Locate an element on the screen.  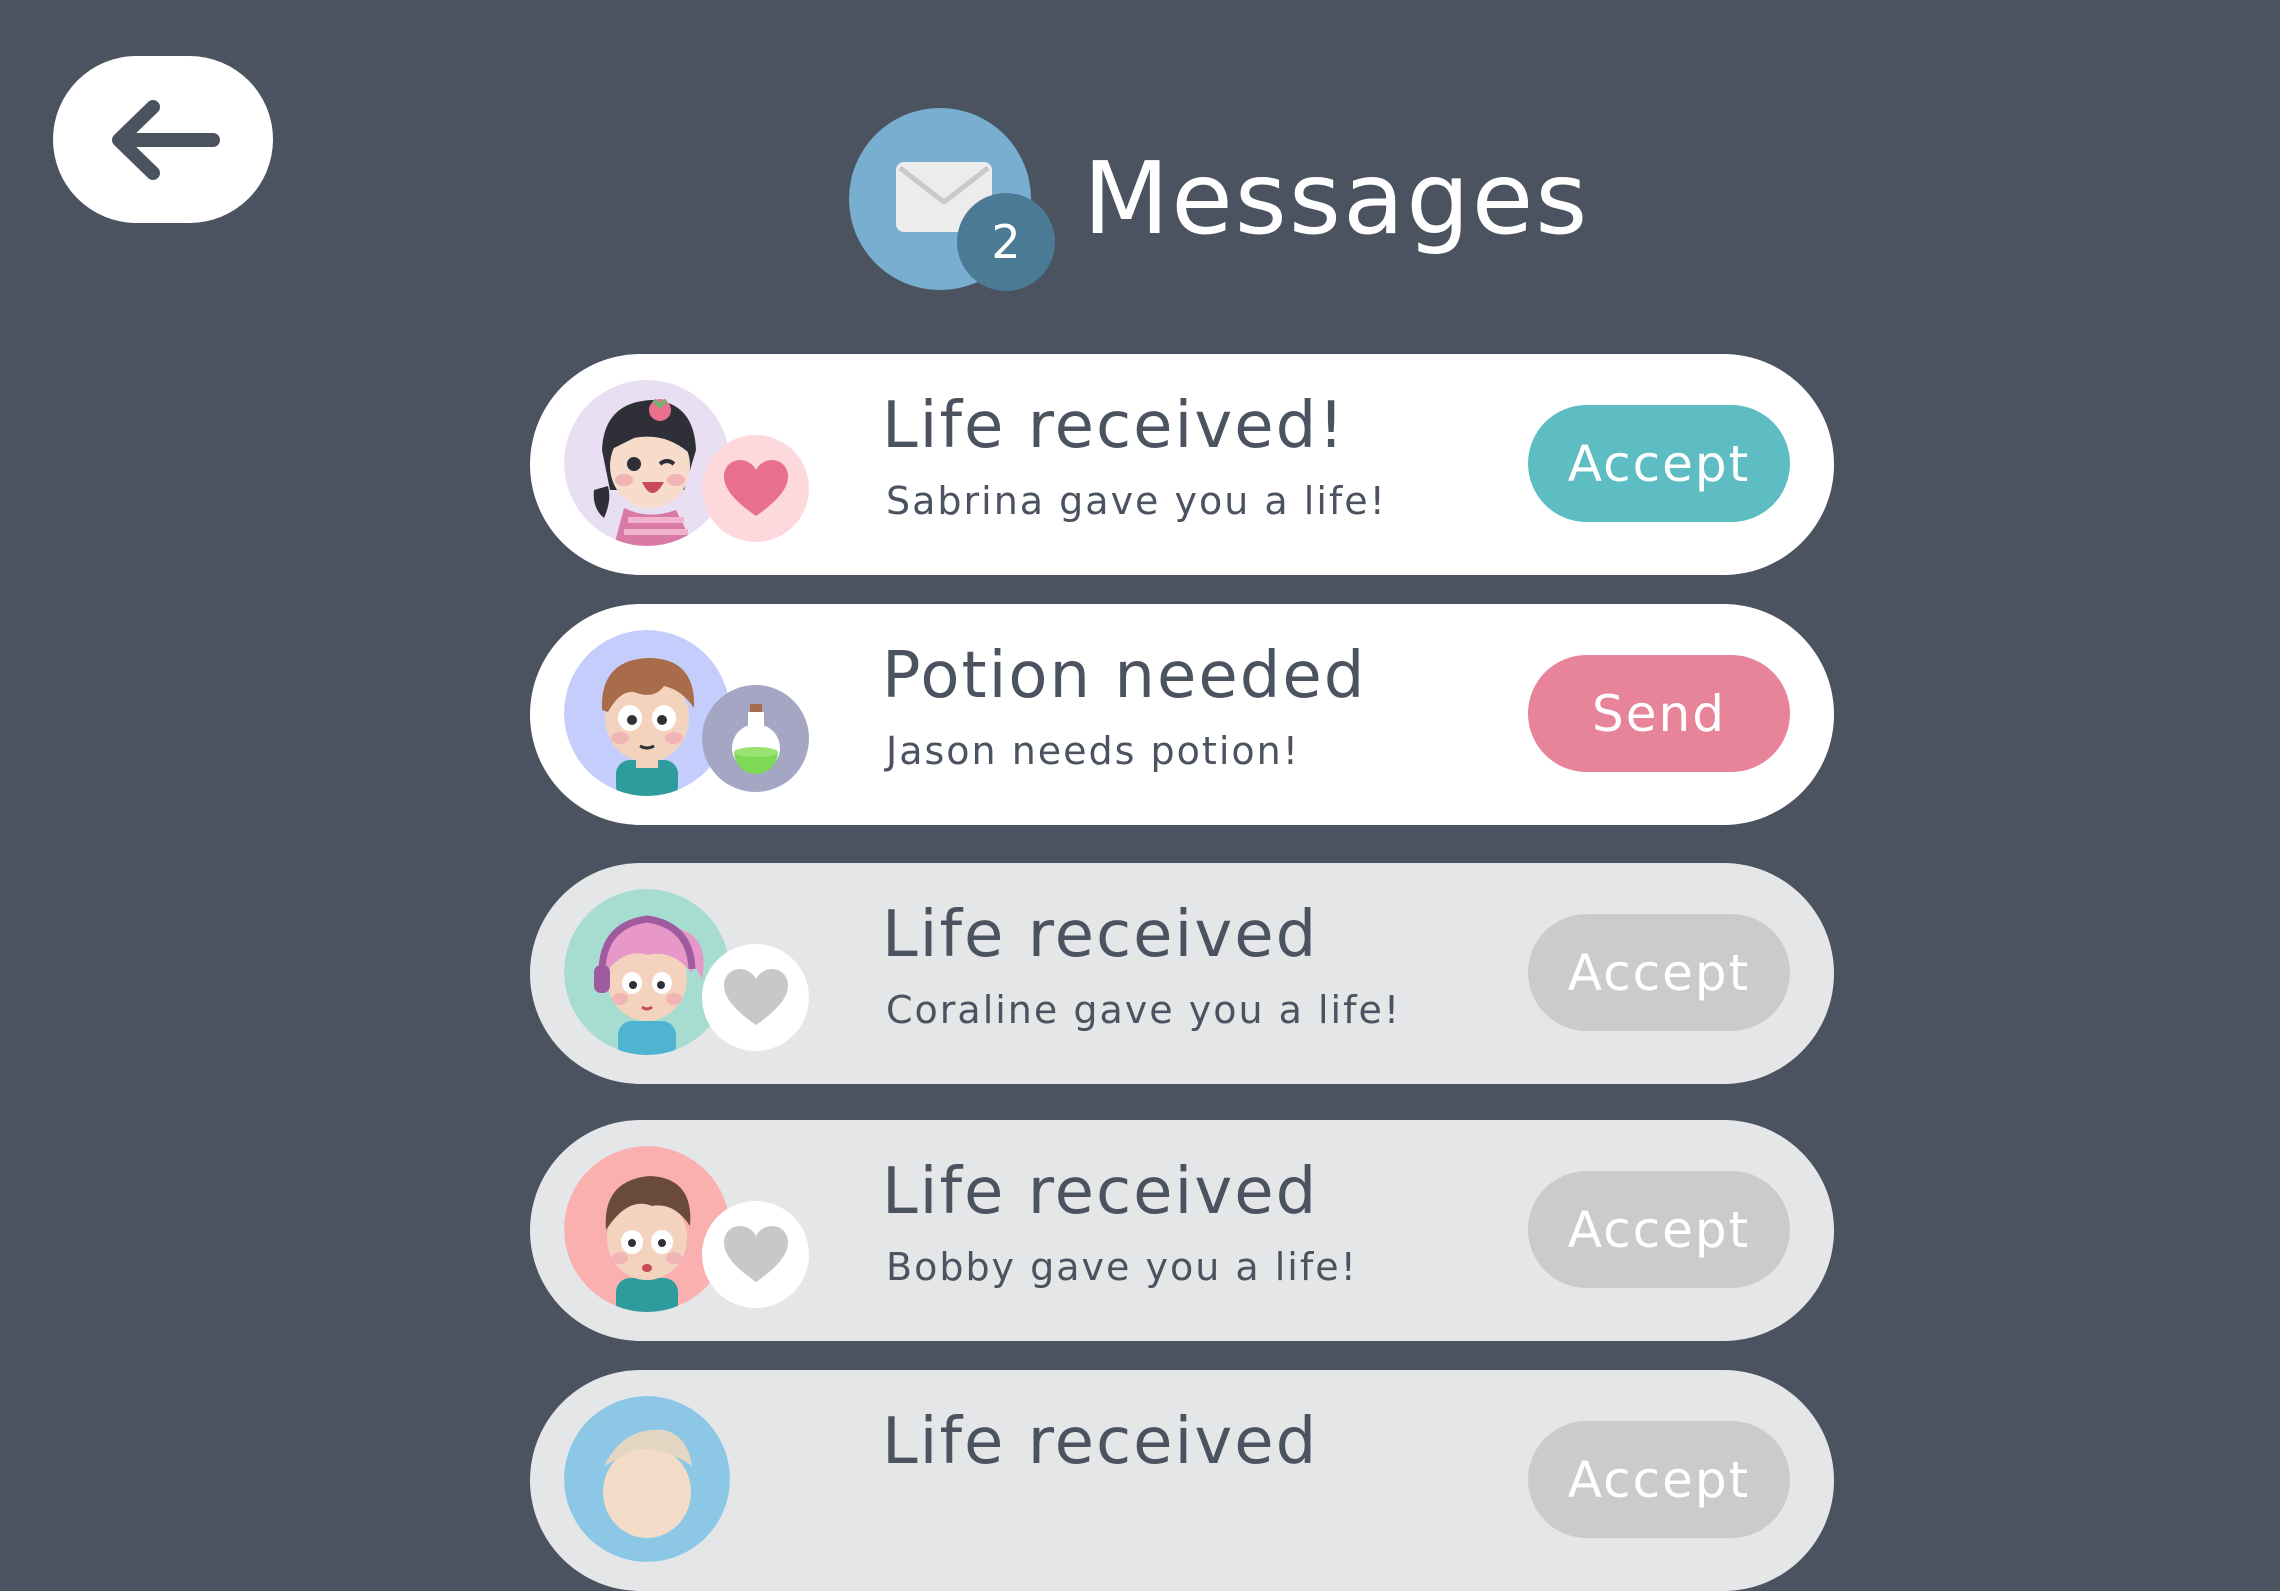
message-title: Potion needed is located at coordinates (1124, 676).